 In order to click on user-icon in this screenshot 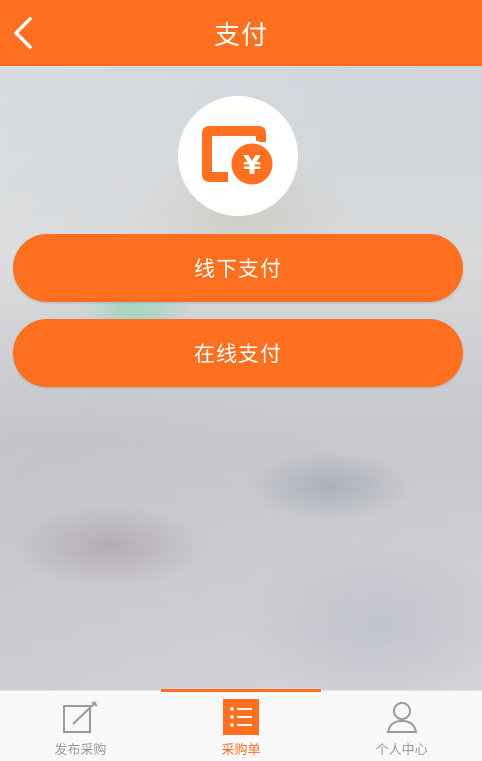, I will do `click(401, 717)`.